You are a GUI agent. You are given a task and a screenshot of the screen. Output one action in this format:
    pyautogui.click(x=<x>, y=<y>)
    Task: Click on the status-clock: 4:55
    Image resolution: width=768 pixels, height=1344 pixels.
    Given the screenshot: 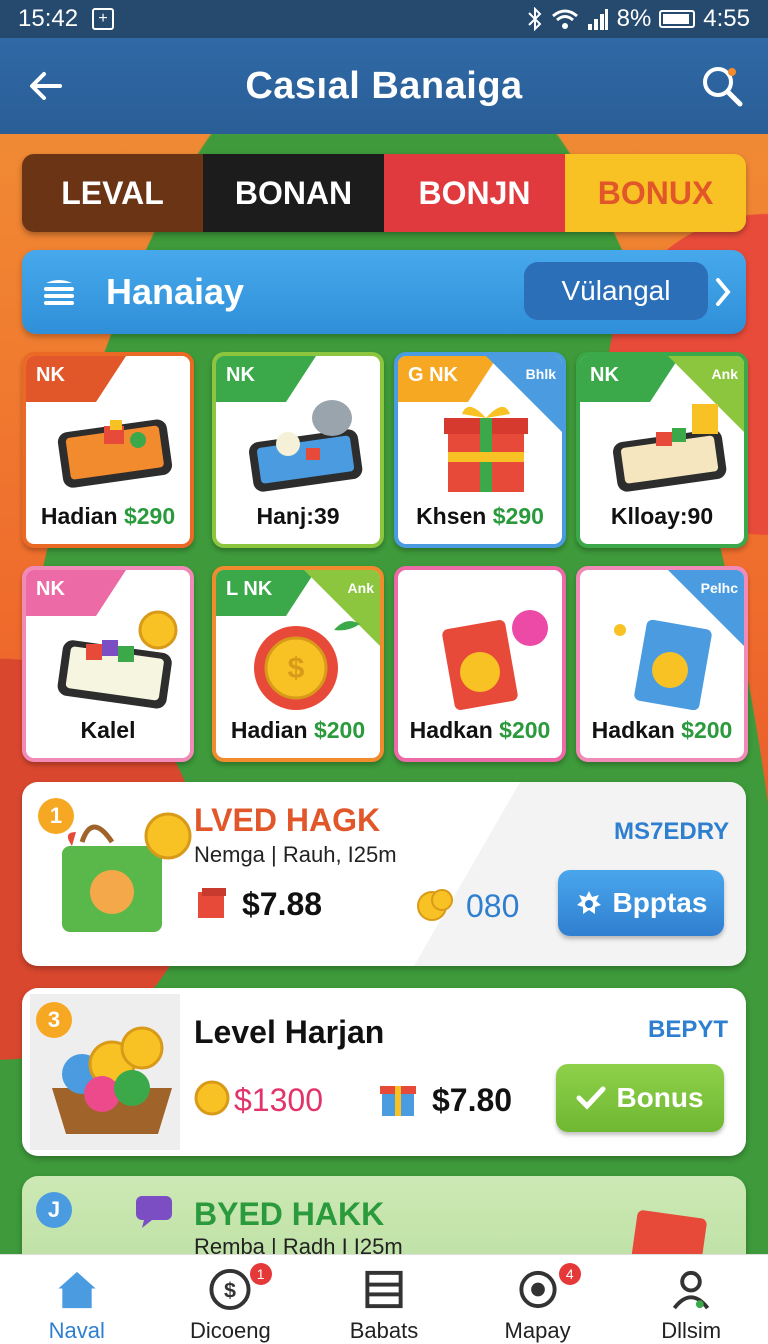 What is the action you would take?
    pyautogui.click(x=726, y=18)
    